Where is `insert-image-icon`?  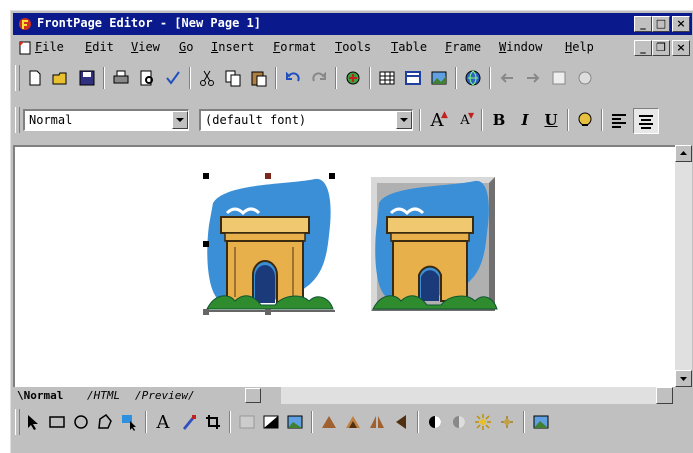 insert-image-icon is located at coordinates (439, 78).